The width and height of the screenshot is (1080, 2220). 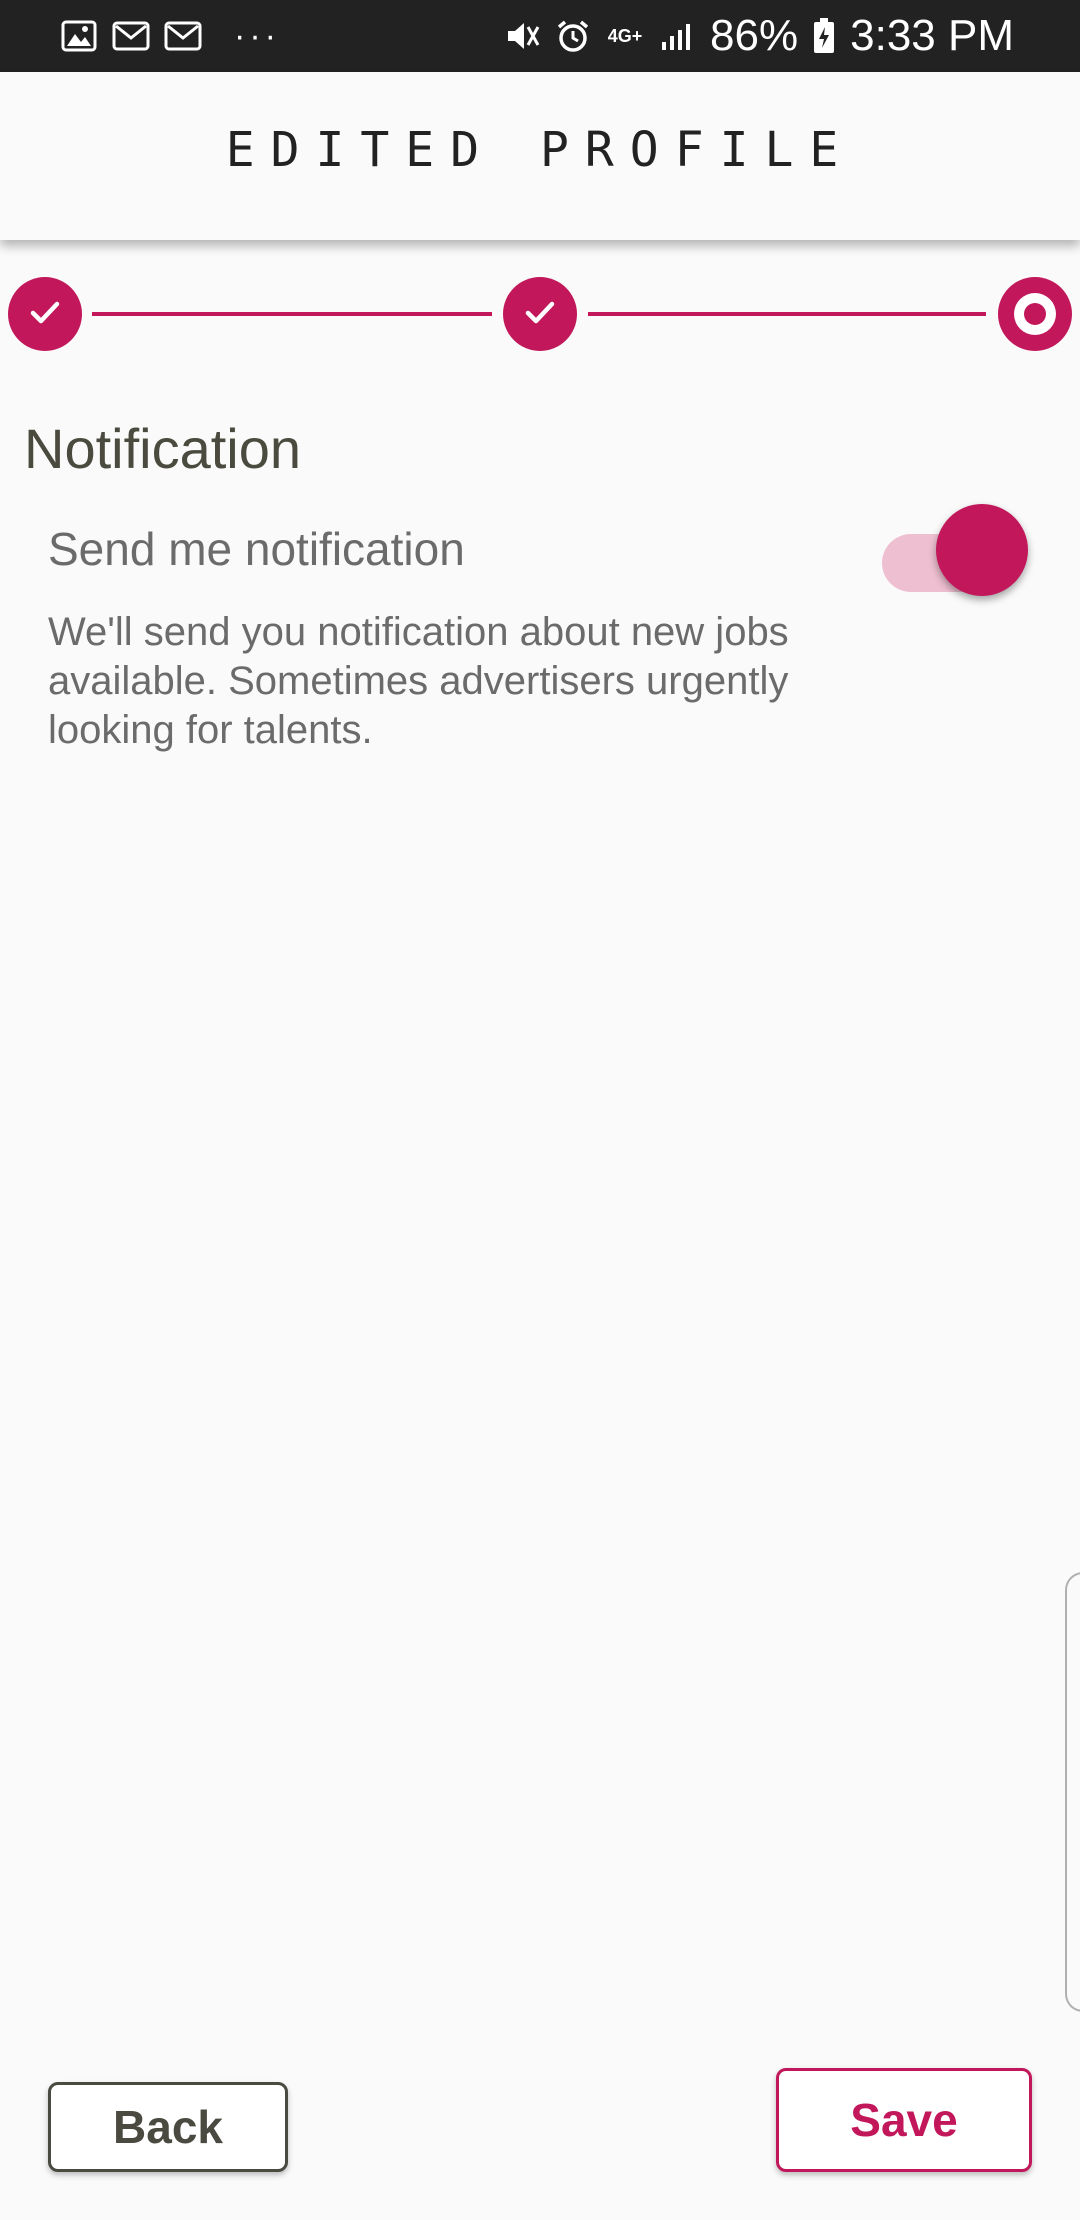 I want to click on toggle-thumb, so click(x=982, y=550).